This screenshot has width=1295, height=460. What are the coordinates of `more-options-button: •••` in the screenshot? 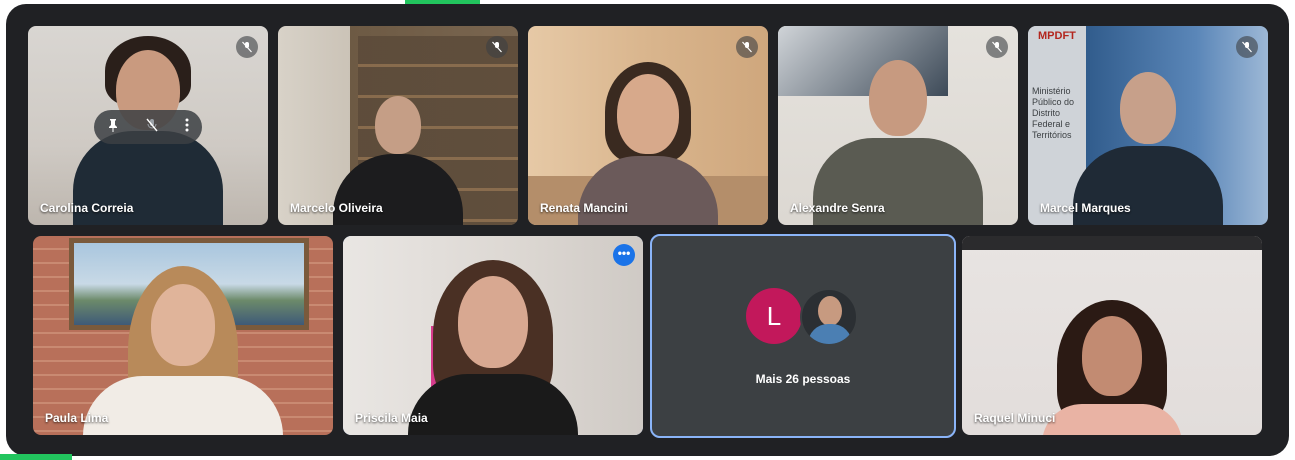 It's located at (624, 255).